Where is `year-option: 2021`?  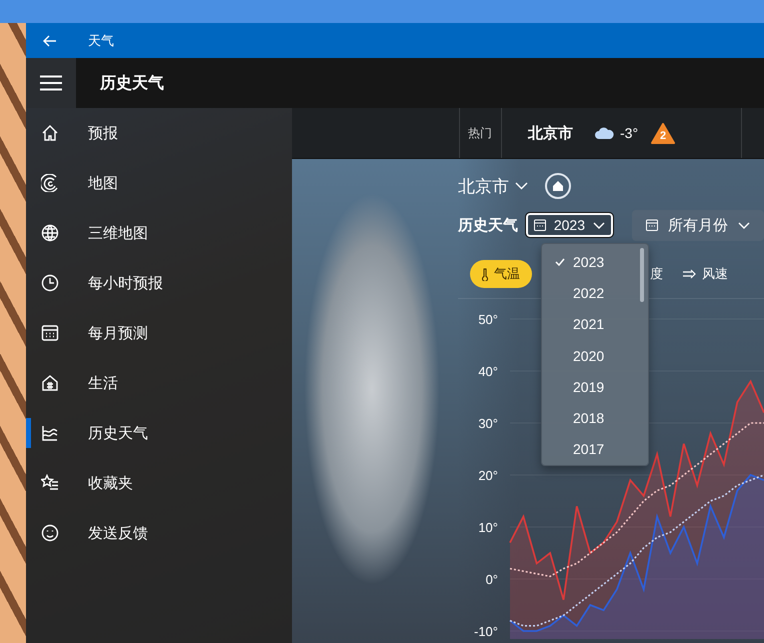
year-option: 2021 is located at coordinates (595, 324).